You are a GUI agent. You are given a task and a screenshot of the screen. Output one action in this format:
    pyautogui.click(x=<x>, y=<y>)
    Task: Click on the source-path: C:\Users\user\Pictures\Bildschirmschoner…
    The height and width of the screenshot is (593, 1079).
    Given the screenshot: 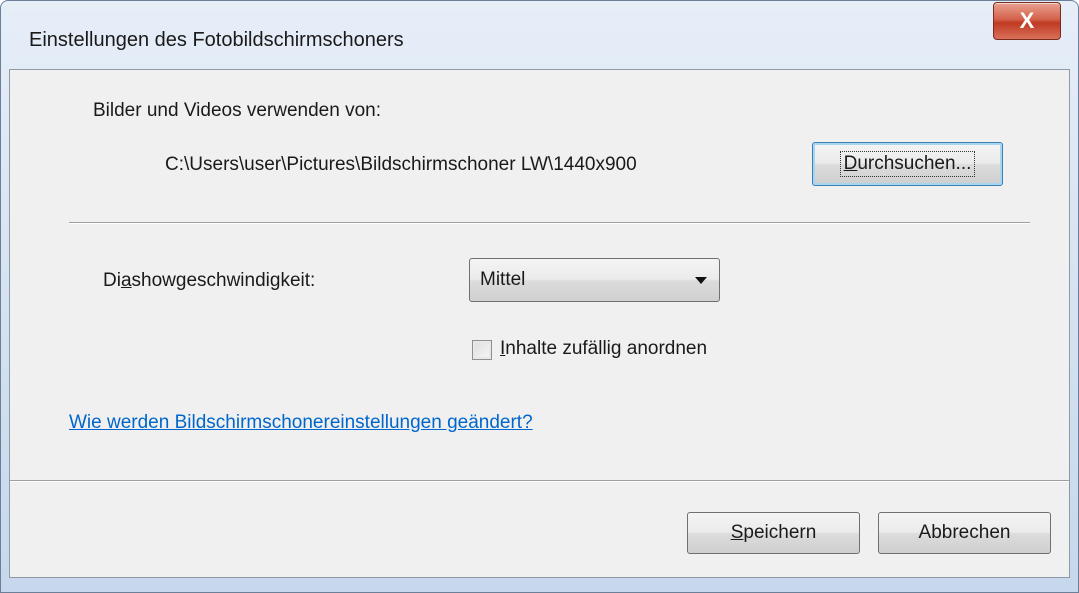 What is the action you would take?
    pyautogui.click(x=401, y=164)
    